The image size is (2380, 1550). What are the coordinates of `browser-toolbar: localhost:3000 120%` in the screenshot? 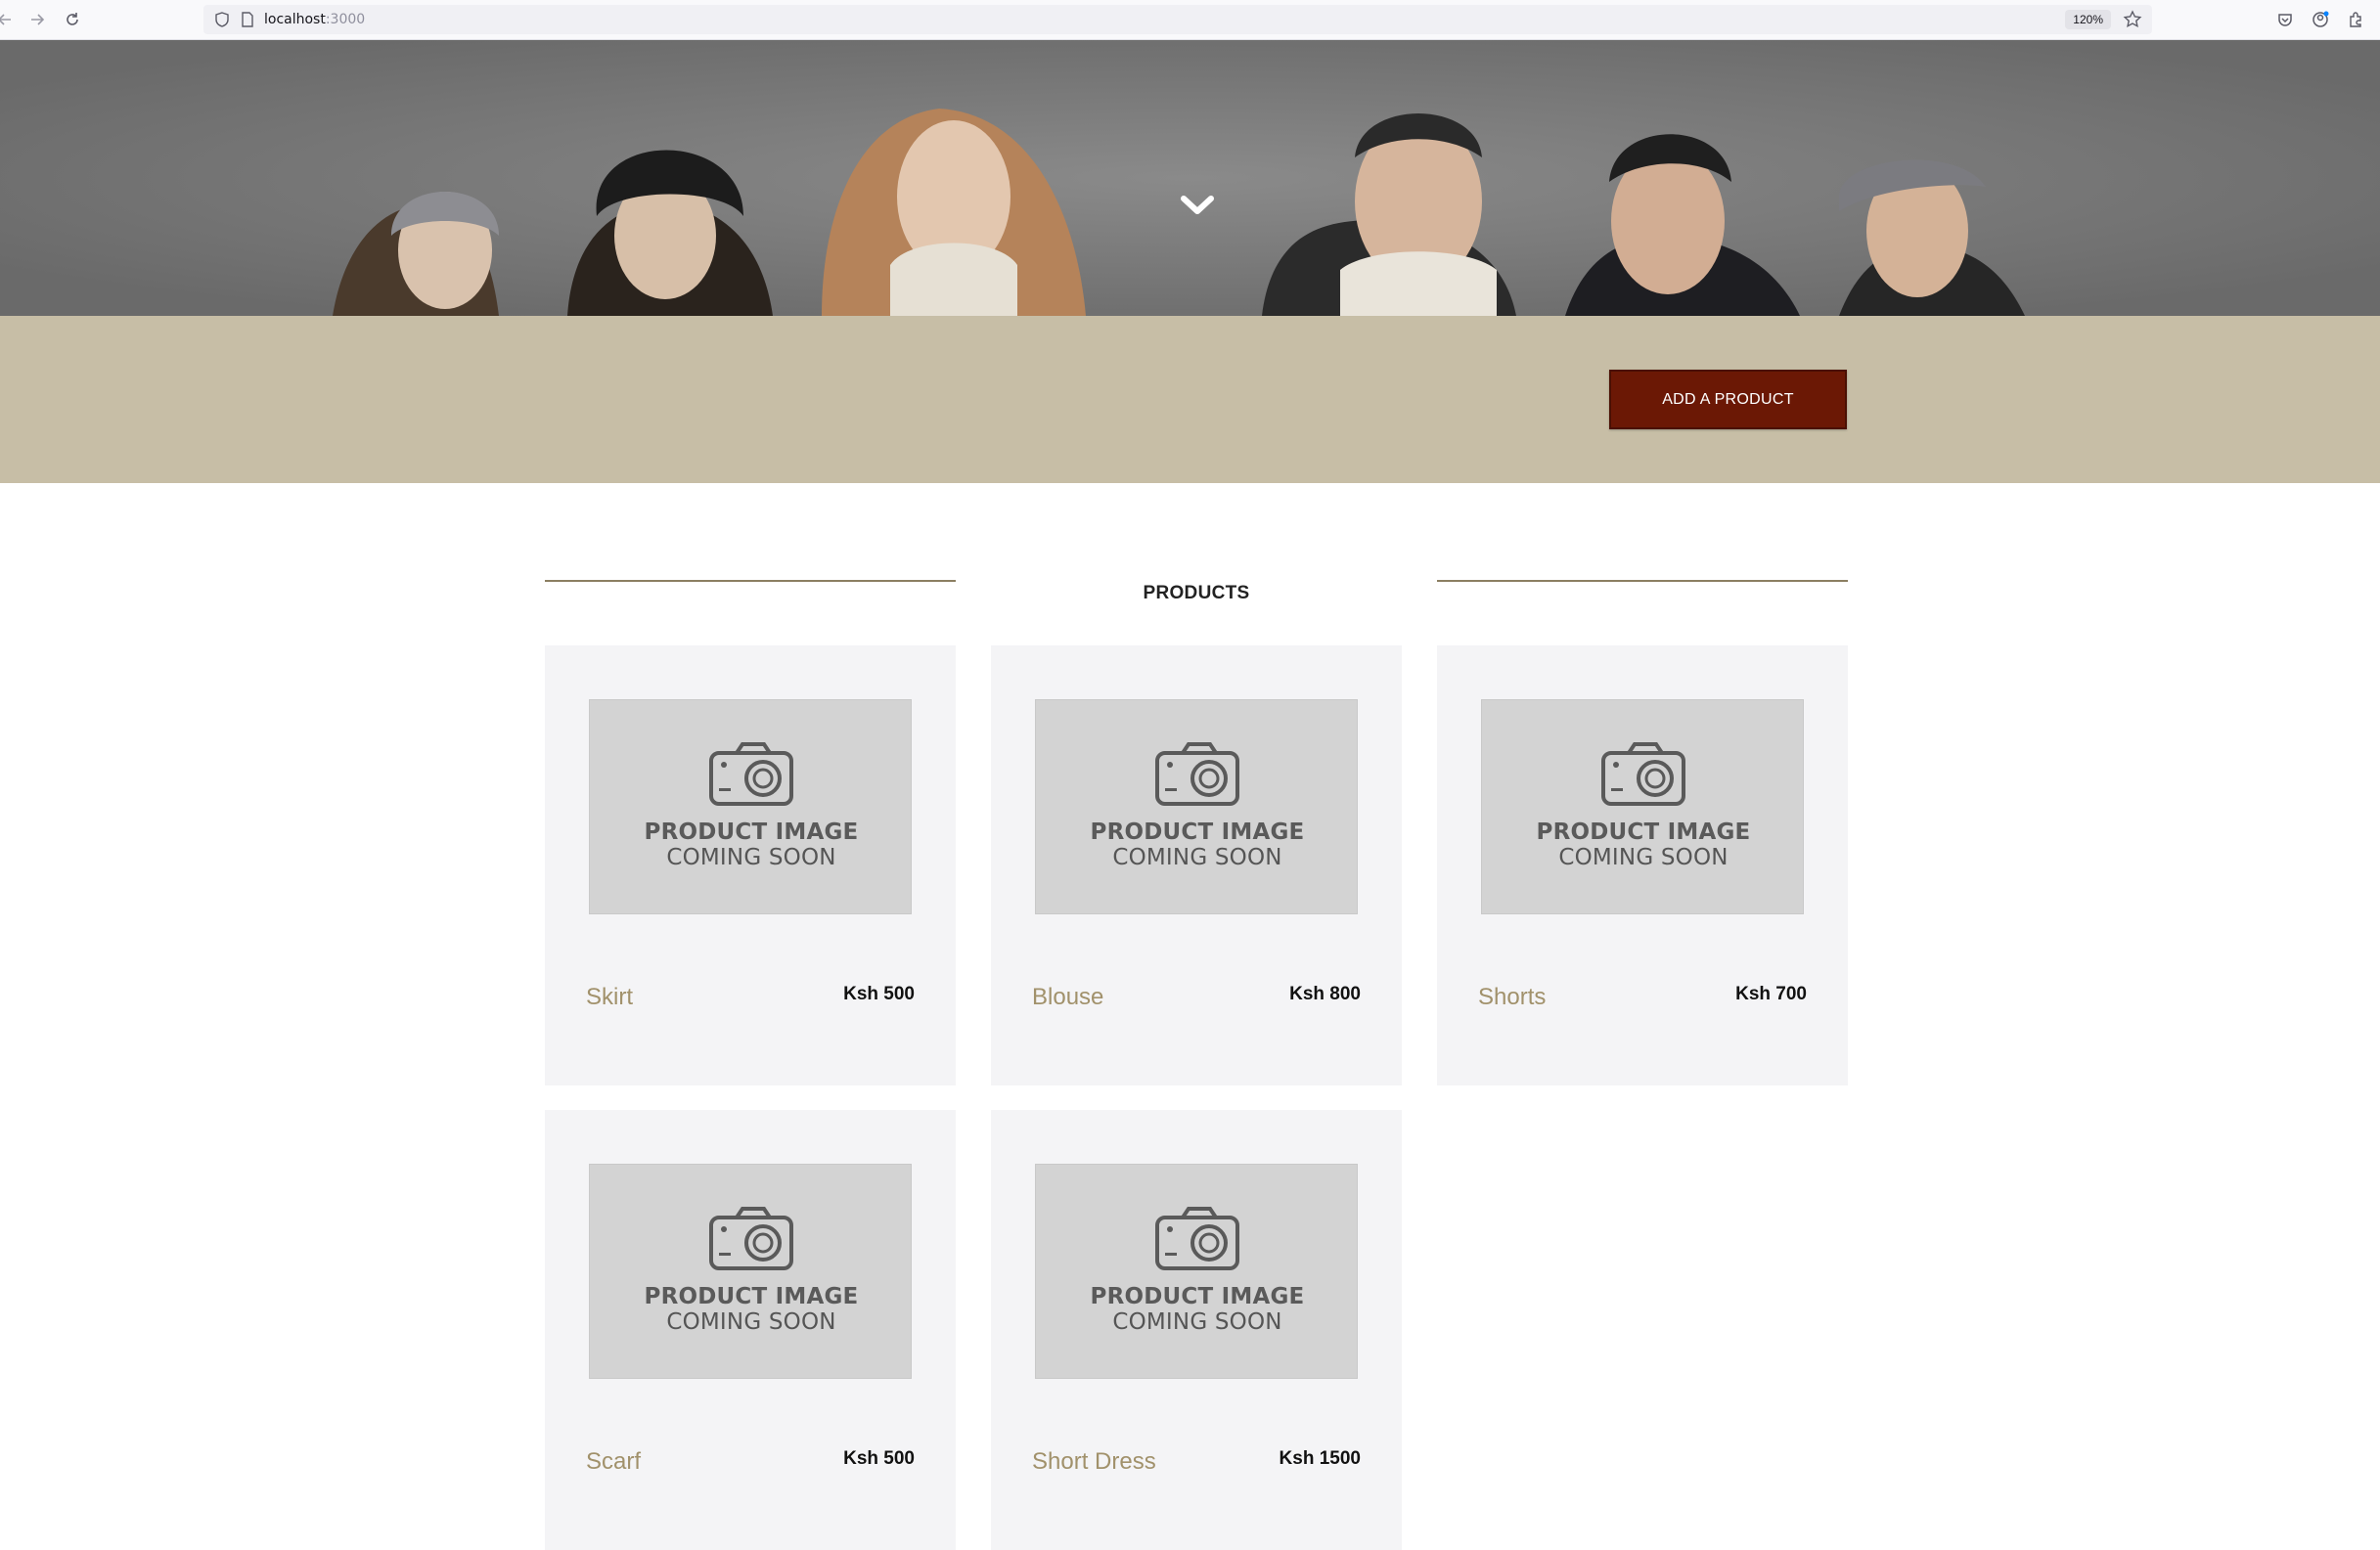 It's located at (1190, 20).